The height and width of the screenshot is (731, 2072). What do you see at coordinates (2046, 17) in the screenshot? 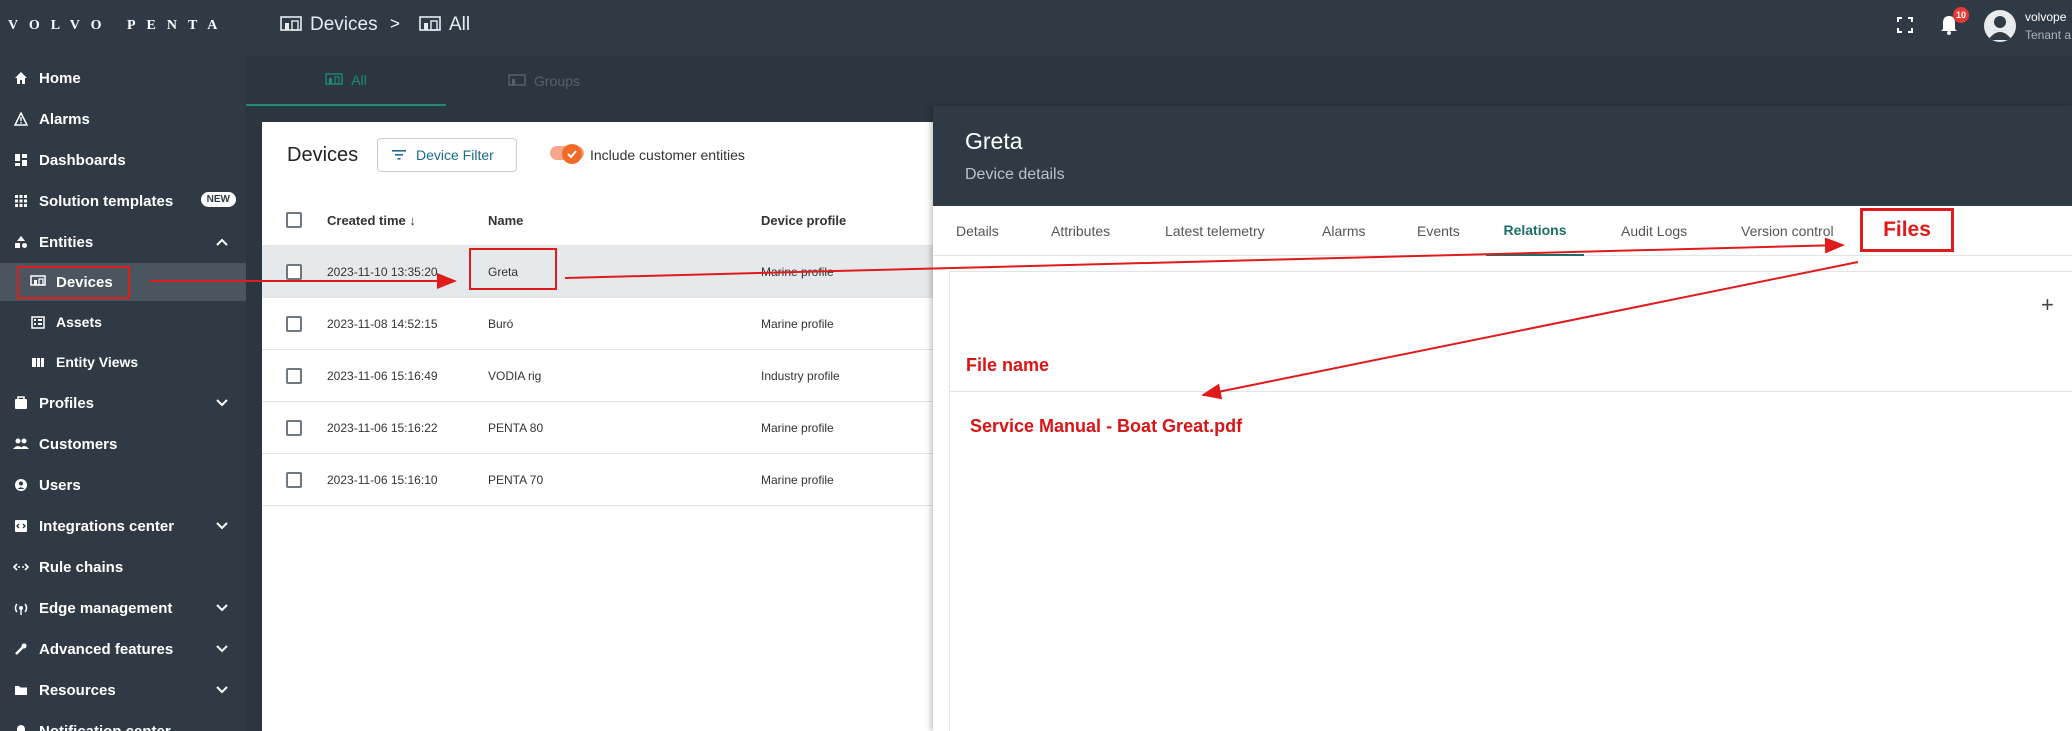
I see `user-name: volvope` at bounding box center [2046, 17].